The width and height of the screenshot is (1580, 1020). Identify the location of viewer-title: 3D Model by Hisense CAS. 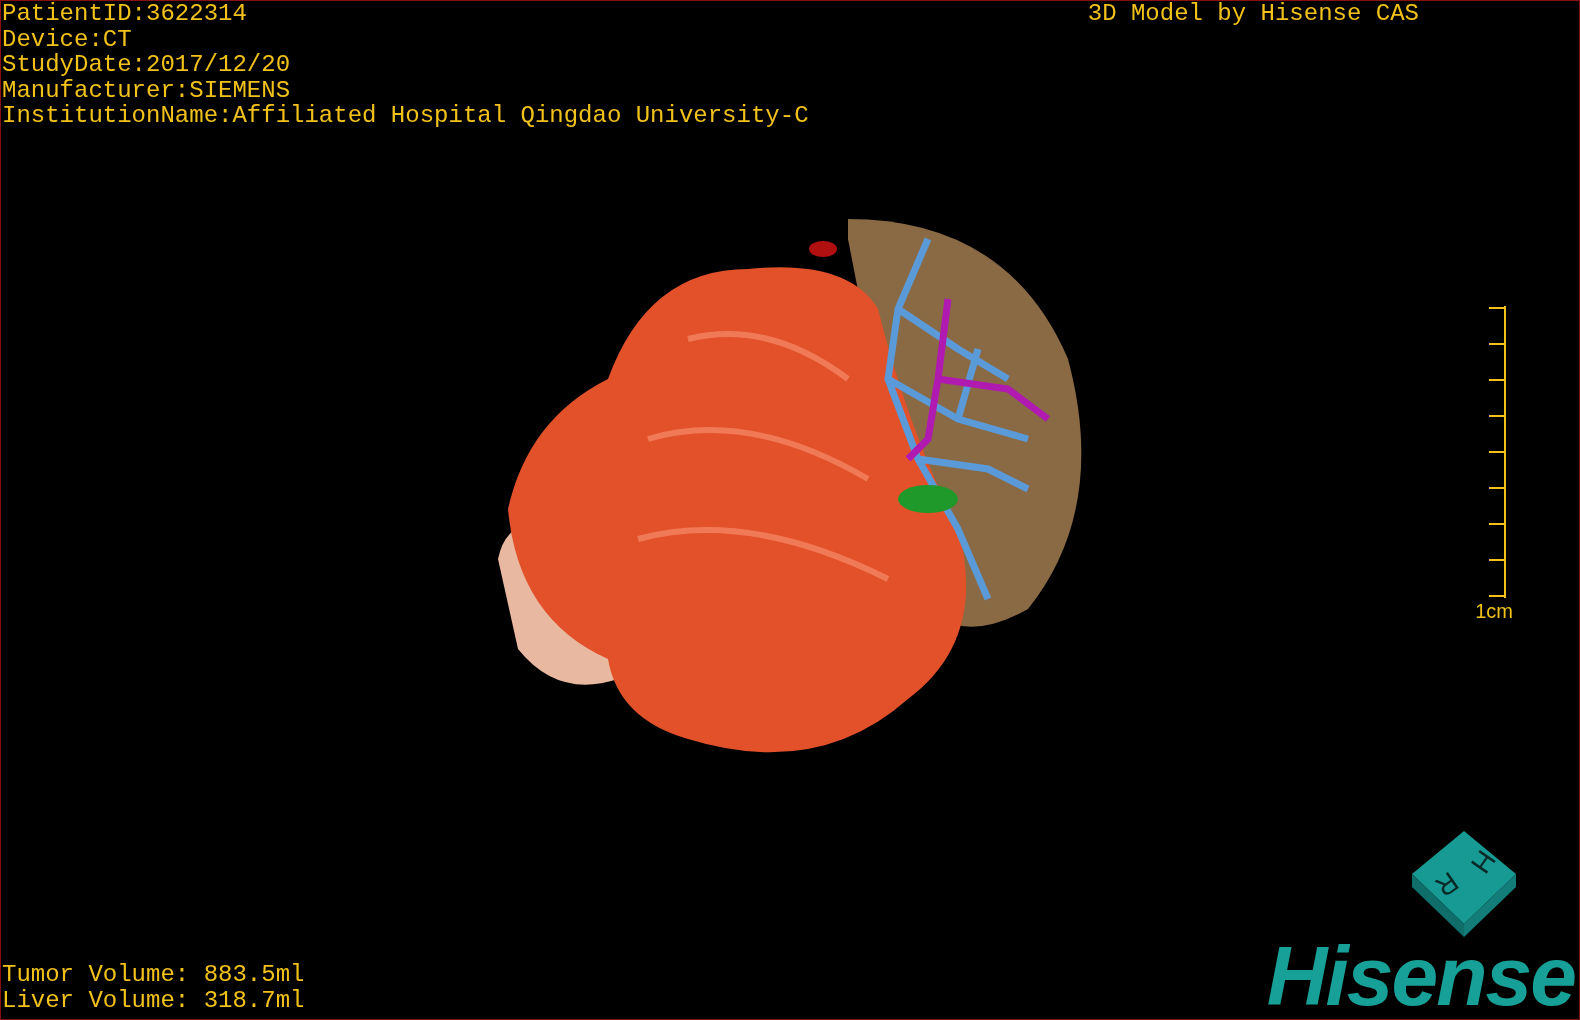
(1253, 15).